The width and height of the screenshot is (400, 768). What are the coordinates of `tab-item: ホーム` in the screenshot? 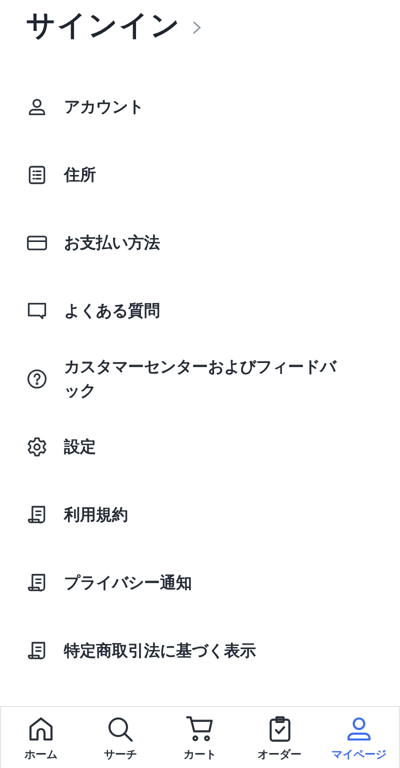 It's located at (41, 737).